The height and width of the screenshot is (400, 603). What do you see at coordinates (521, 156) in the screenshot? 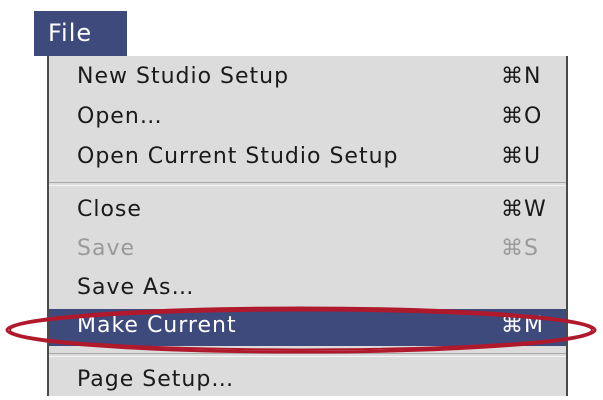
I see `menu-item-shortcut: ⌘U` at bounding box center [521, 156].